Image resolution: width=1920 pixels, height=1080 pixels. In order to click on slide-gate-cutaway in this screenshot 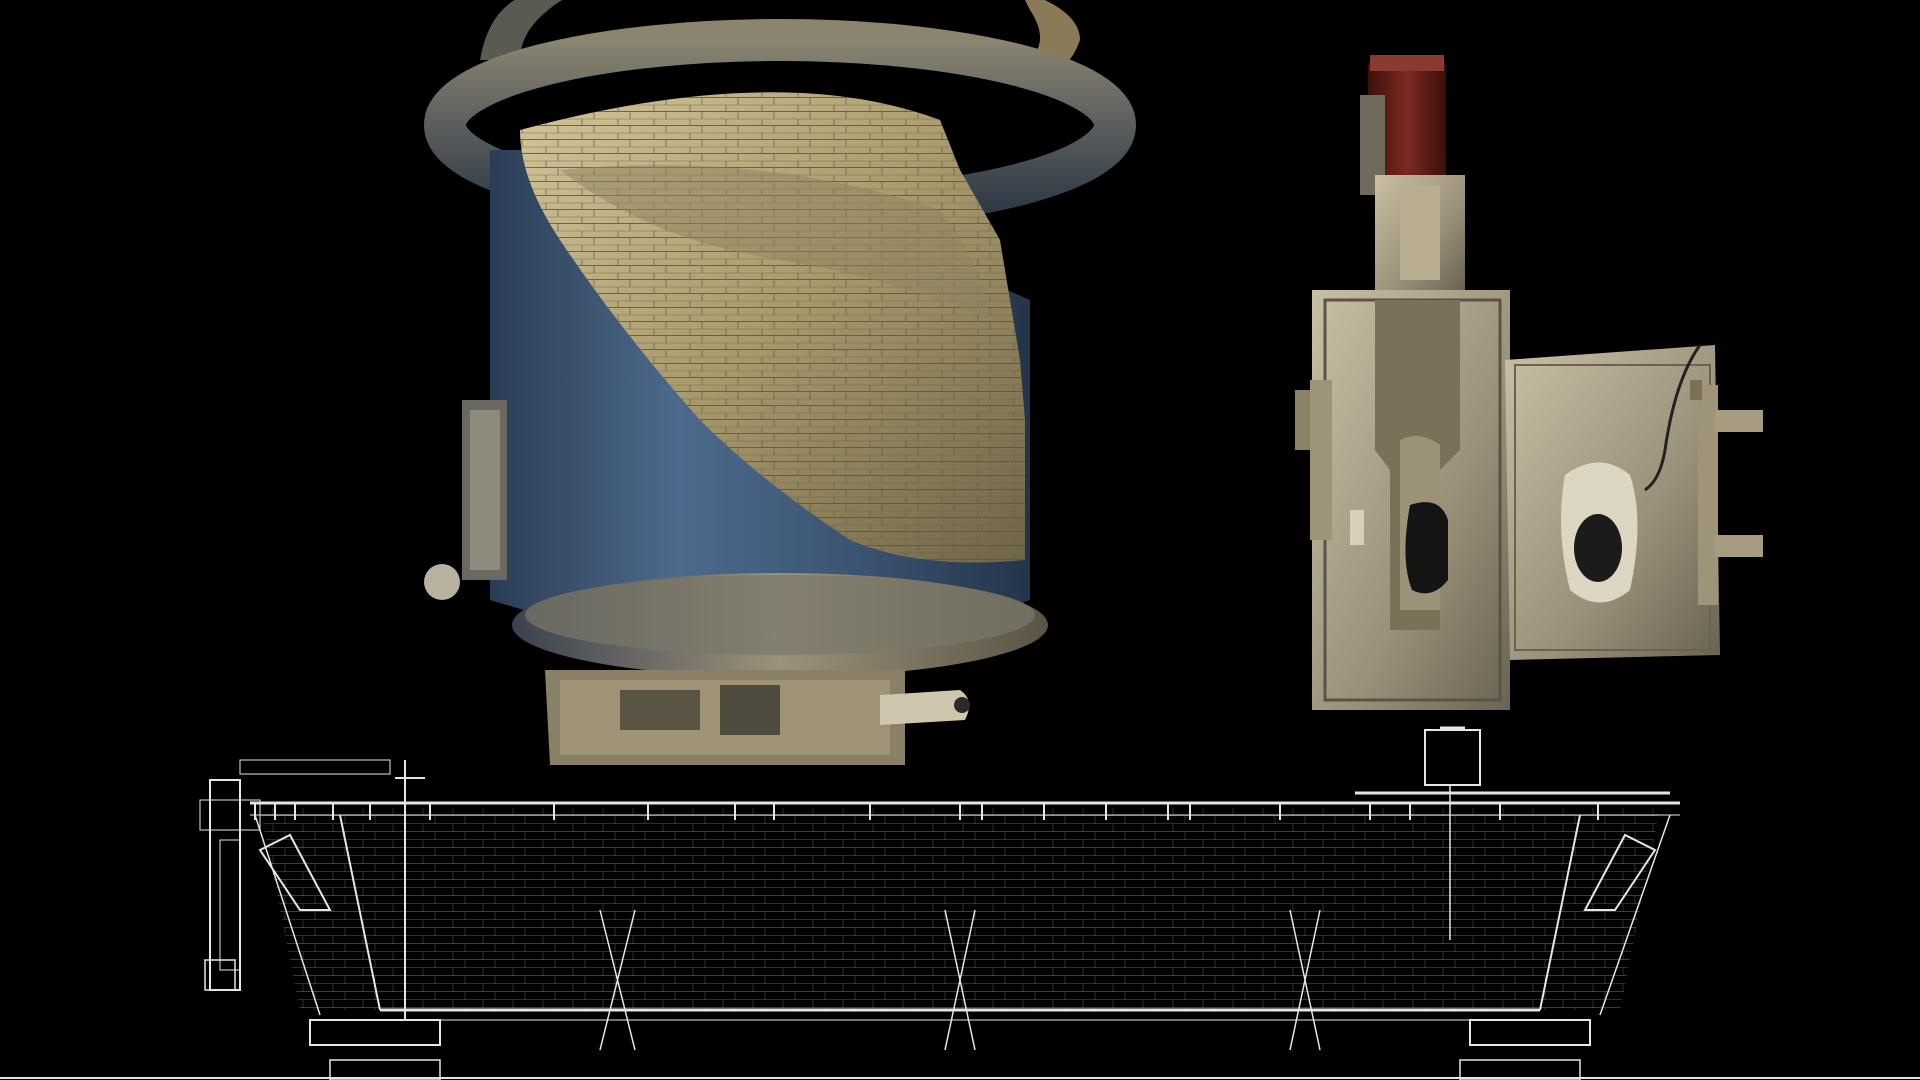, I will do `click(1529, 382)`.